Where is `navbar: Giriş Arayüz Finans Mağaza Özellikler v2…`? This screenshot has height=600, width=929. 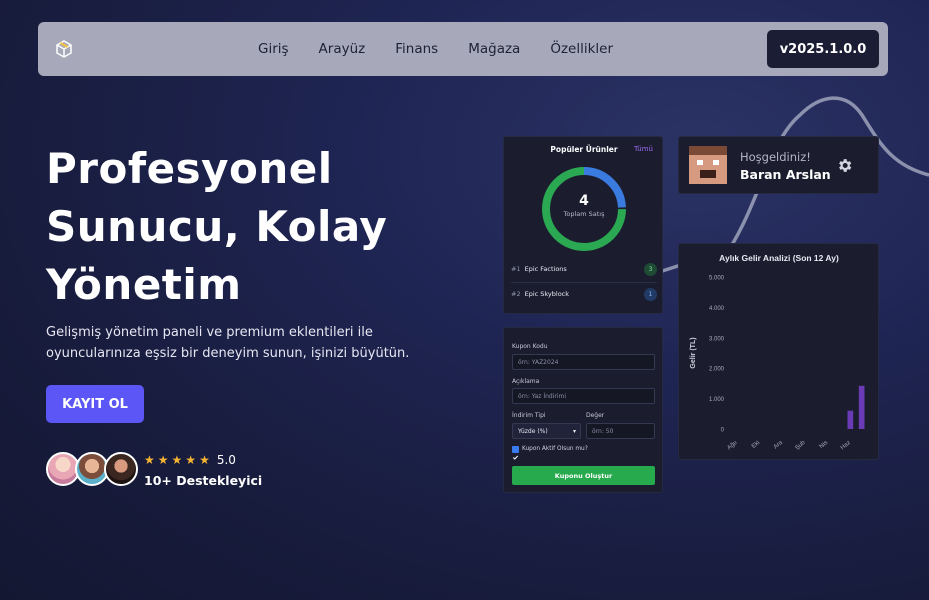
navbar: Giriş Arayüz Finans Mağaza Özellikler v2… is located at coordinates (463, 49).